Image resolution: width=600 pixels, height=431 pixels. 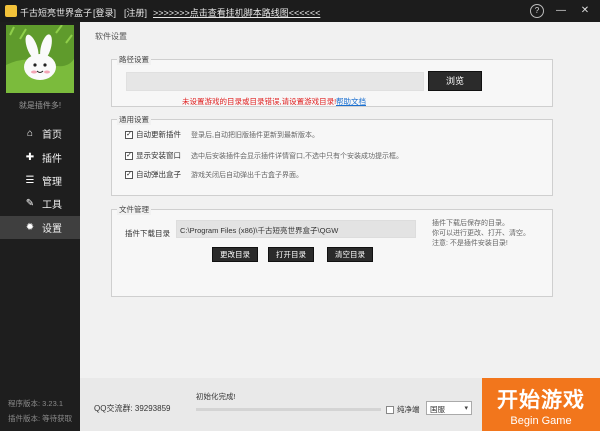 What do you see at coordinates (36, 403) in the screenshot?
I see `program-version: 程序版本: 3.23.1` at bounding box center [36, 403].